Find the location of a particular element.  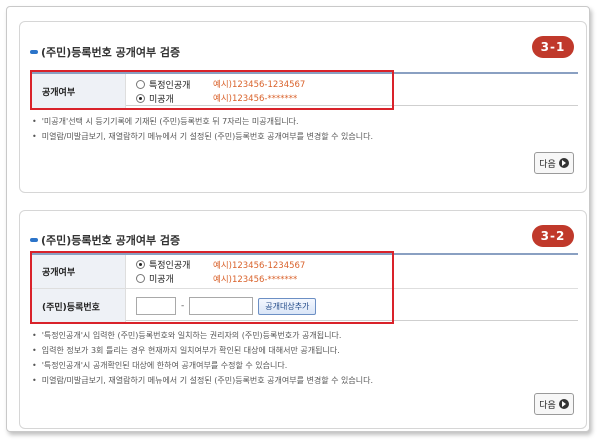

step-badge: 3-2 is located at coordinates (553, 236).